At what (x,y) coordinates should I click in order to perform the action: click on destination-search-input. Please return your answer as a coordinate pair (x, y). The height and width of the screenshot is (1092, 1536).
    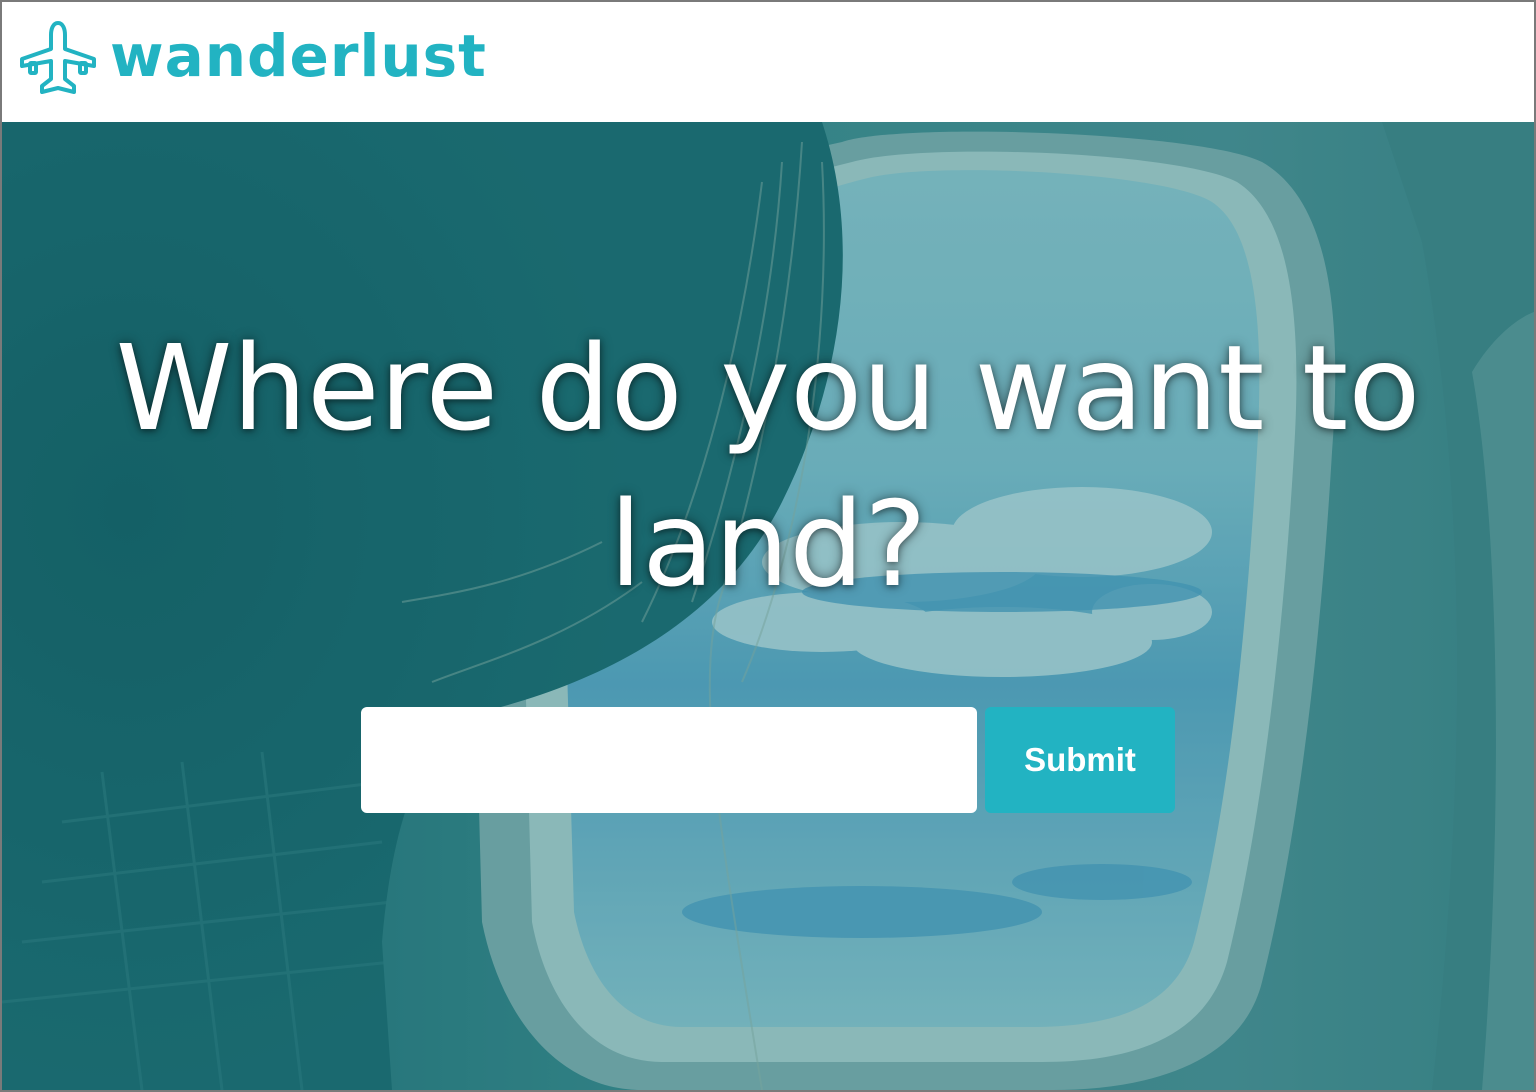
    Looking at the image, I should click on (669, 760).